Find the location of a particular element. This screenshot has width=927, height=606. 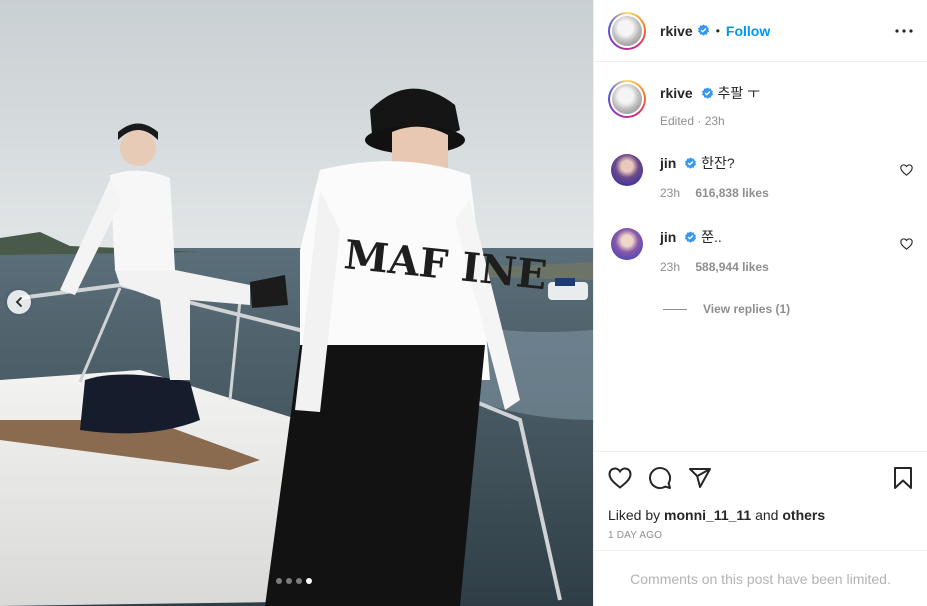

liked-by: Liked by monni_11_11 and others is located at coordinates (760, 515).